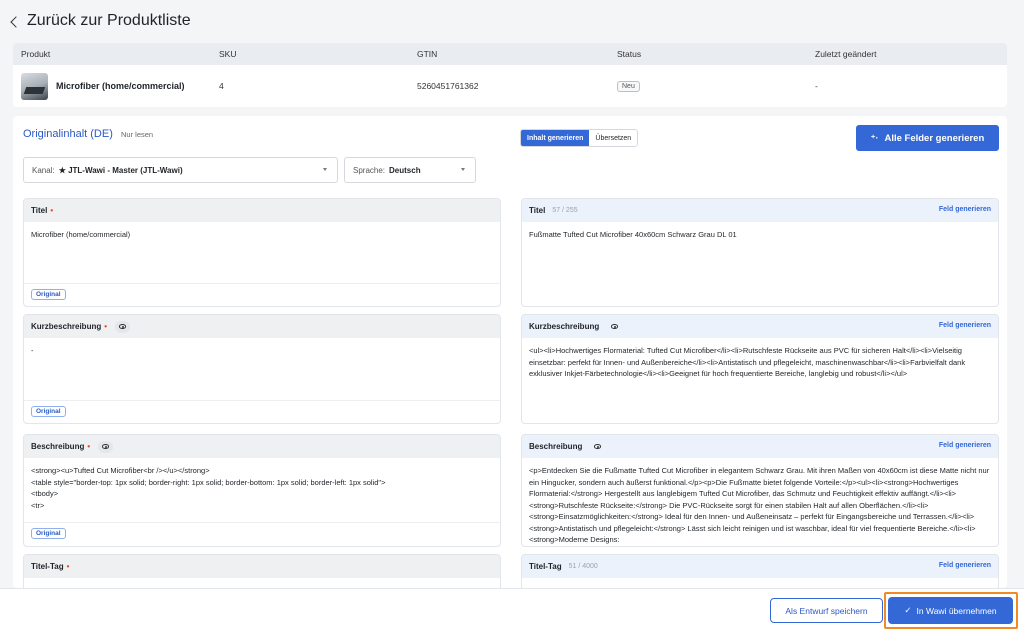 The width and height of the screenshot is (1024, 629). Describe the element at coordinates (826, 610) in the screenshot. I see `save-draft-button: Als Entwurf speichern` at that location.